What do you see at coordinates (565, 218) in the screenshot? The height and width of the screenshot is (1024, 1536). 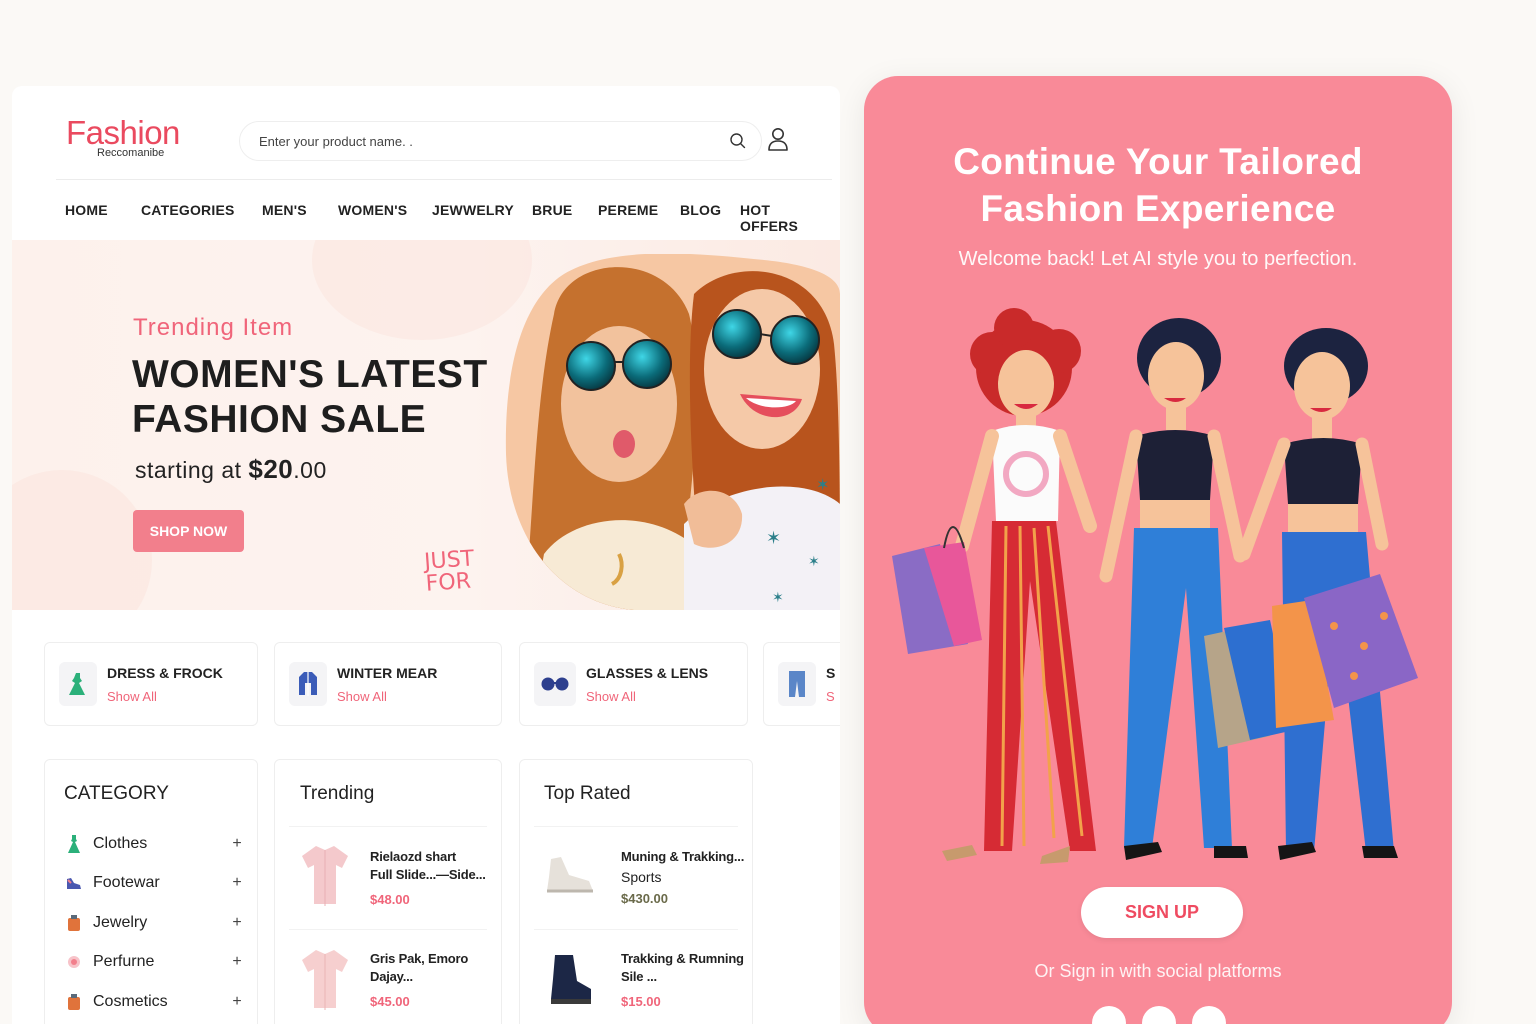 I see `nav-brue: BRUE` at bounding box center [565, 218].